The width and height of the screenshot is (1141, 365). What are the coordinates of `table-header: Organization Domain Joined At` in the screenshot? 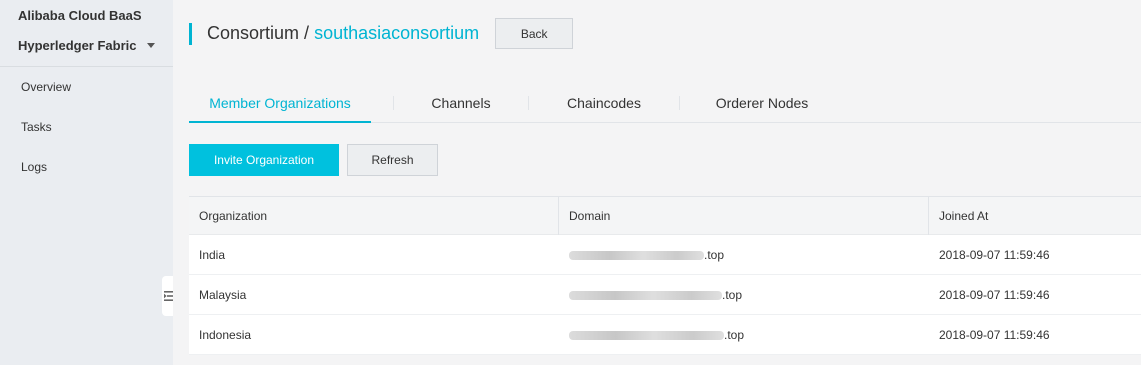 It's located at (665, 216).